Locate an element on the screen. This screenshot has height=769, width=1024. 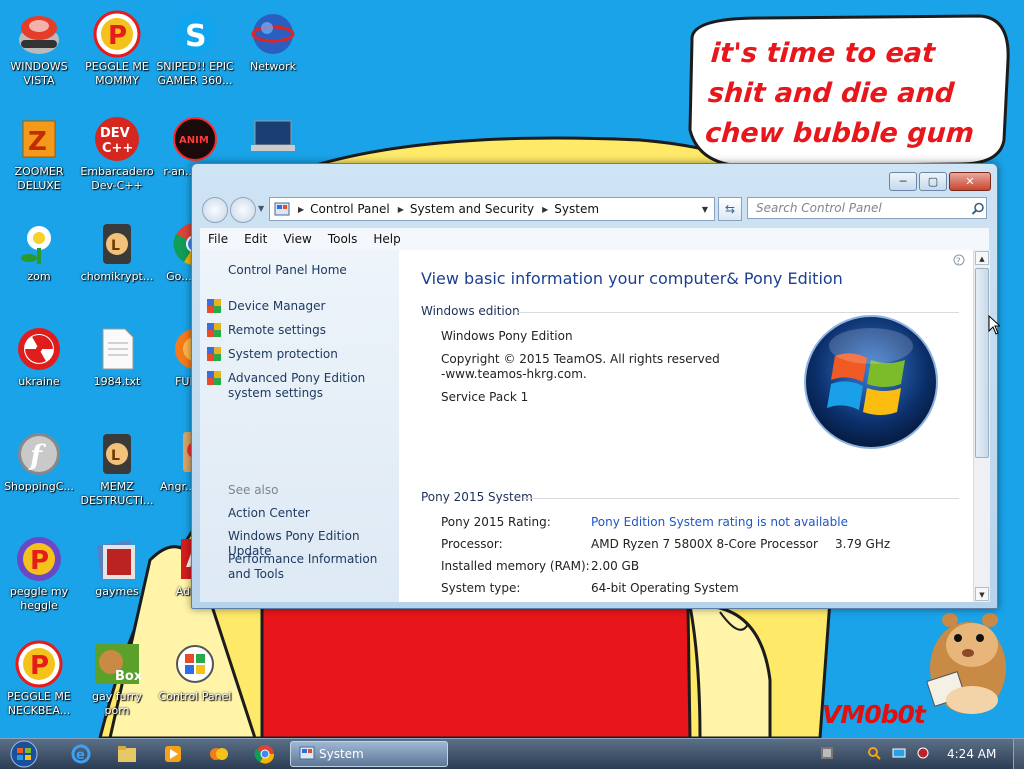
search-icon is located at coordinates (978, 209).